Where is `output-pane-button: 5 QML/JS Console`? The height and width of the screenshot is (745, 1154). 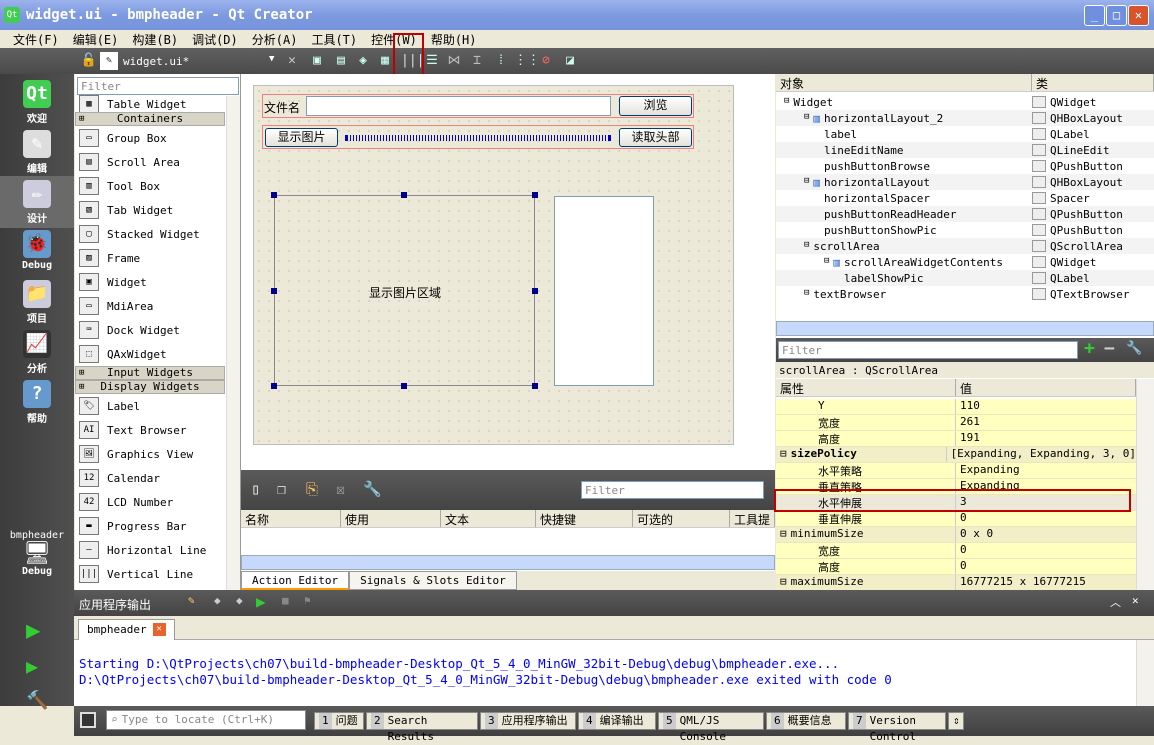
output-pane-button: 5 QML/JS Console is located at coordinates (711, 727).